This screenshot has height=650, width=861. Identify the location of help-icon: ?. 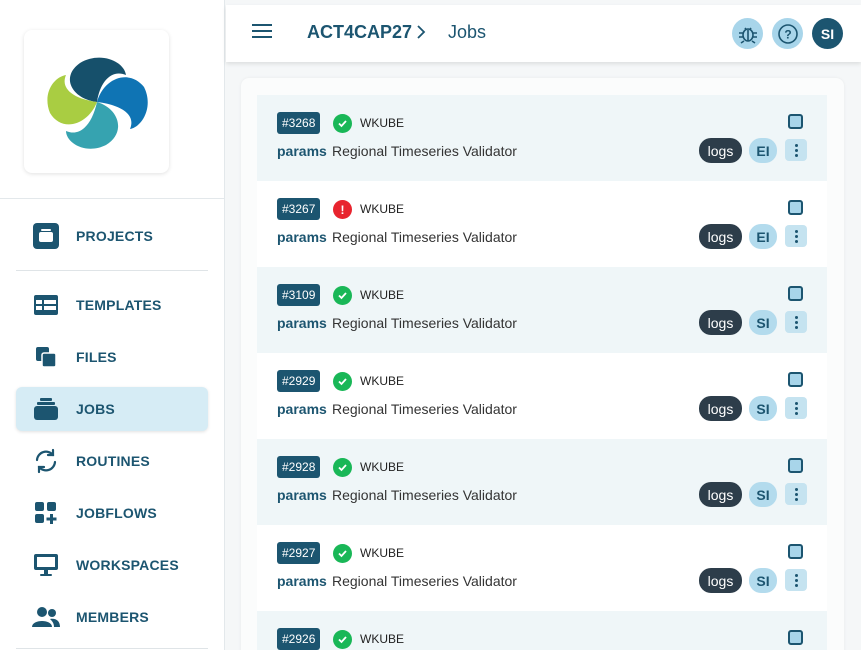
(787, 33).